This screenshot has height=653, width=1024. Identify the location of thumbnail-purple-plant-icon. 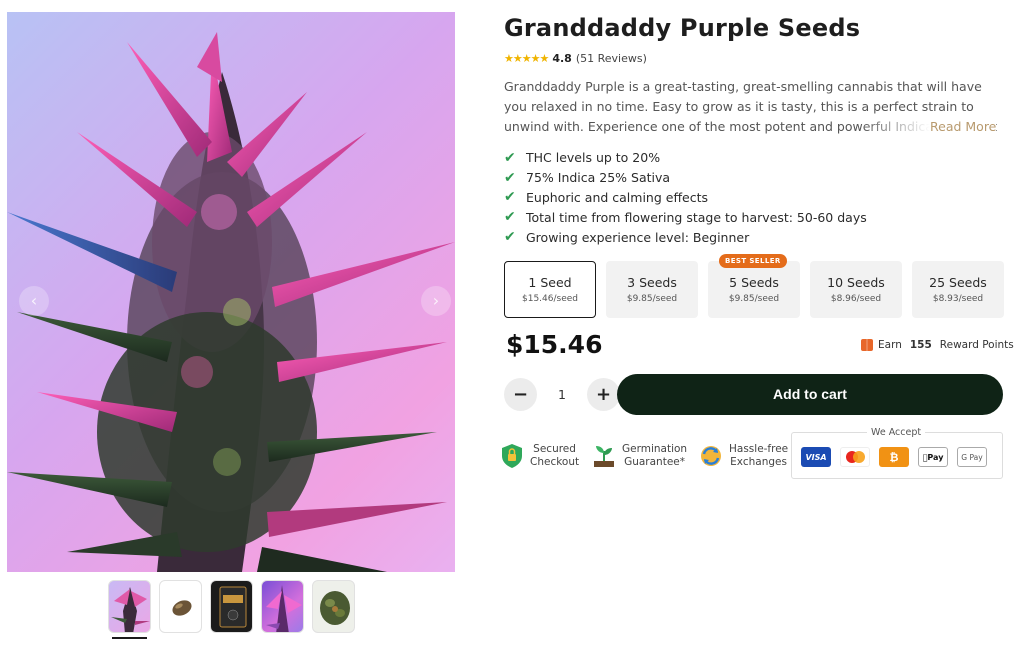
(284, 608).